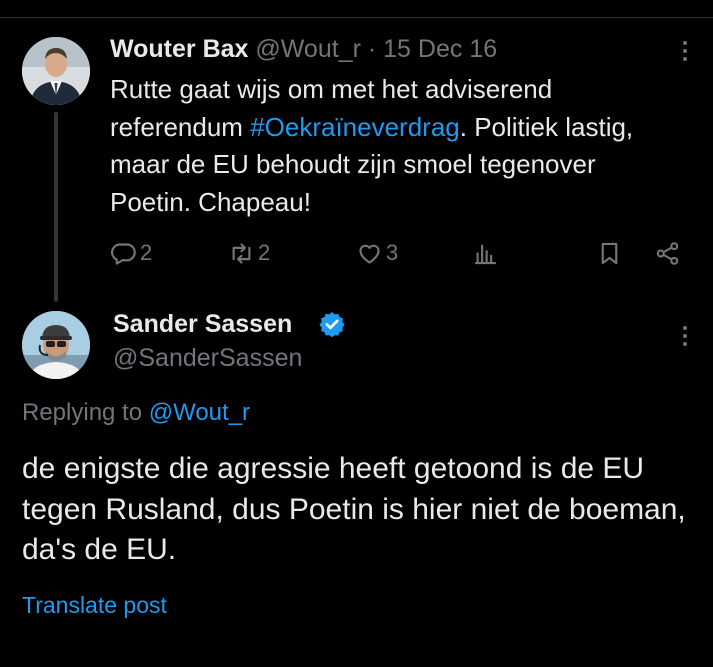 The image size is (713, 667). I want to click on share-icon, so click(667, 253).